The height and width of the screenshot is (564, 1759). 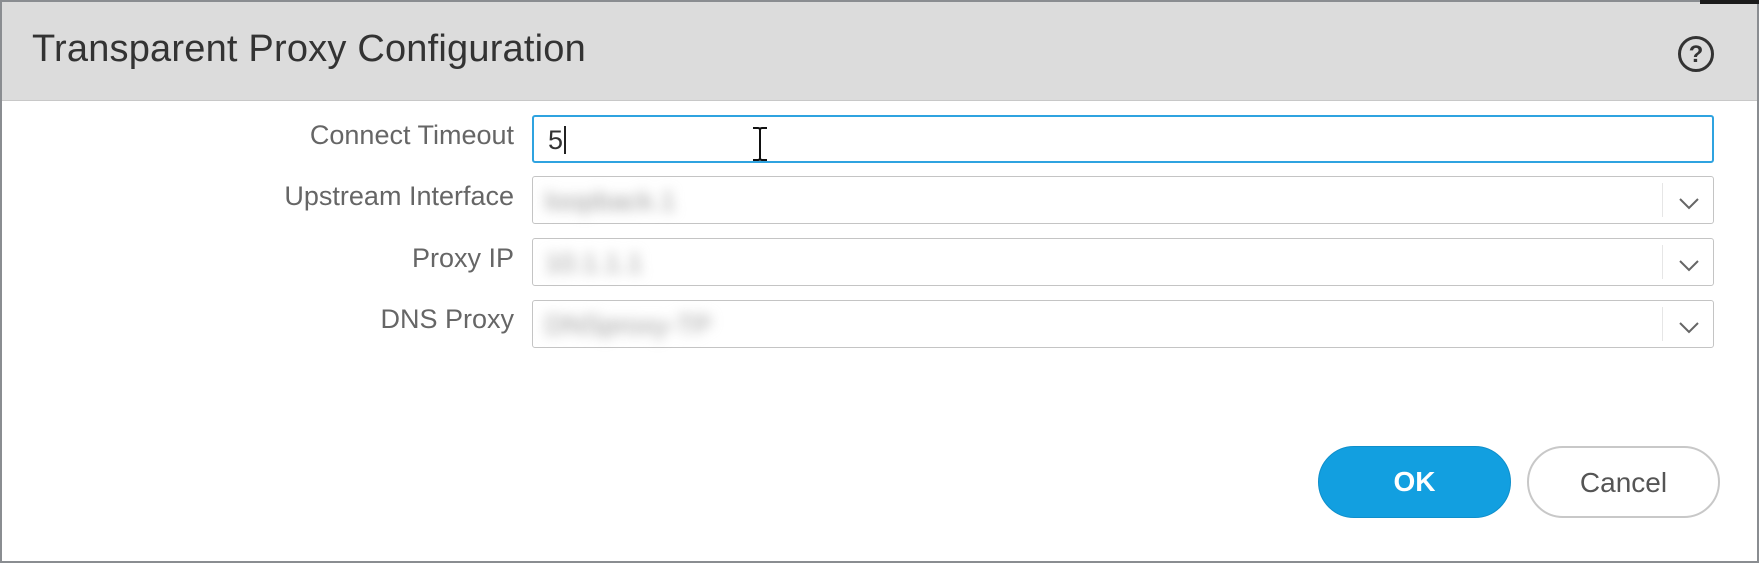 What do you see at coordinates (1623, 482) in the screenshot?
I see `cancel-button: Cancel` at bounding box center [1623, 482].